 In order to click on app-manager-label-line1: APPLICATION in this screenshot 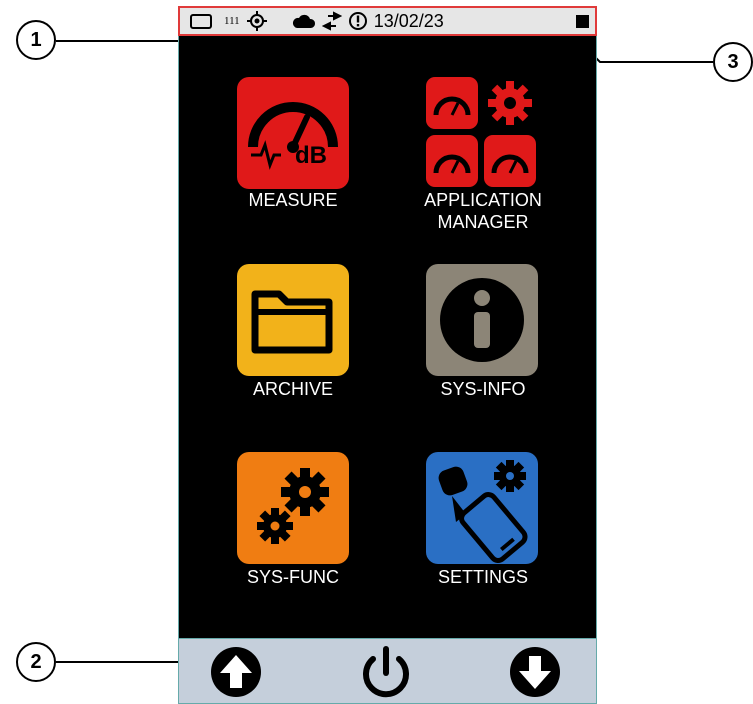, I will do `click(483, 200)`.